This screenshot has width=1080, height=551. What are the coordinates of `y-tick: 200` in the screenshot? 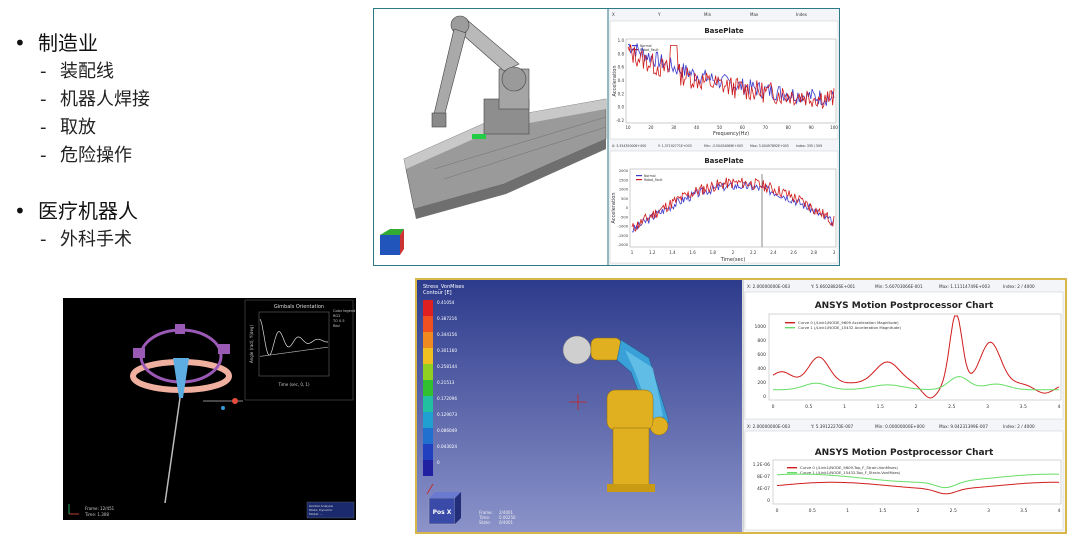 It's located at (761, 383).